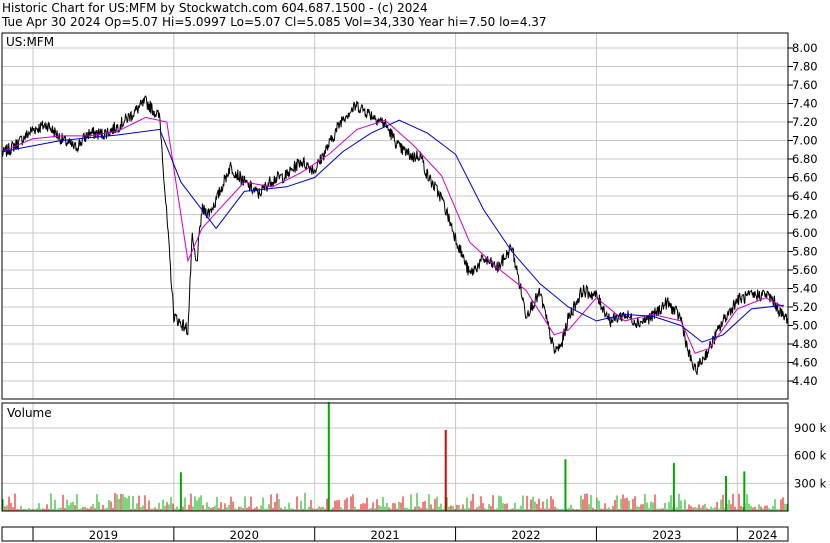 This screenshot has height=543, width=830. What do you see at coordinates (805, 289) in the screenshot?
I see `price-tick-label: 5.40` at bounding box center [805, 289].